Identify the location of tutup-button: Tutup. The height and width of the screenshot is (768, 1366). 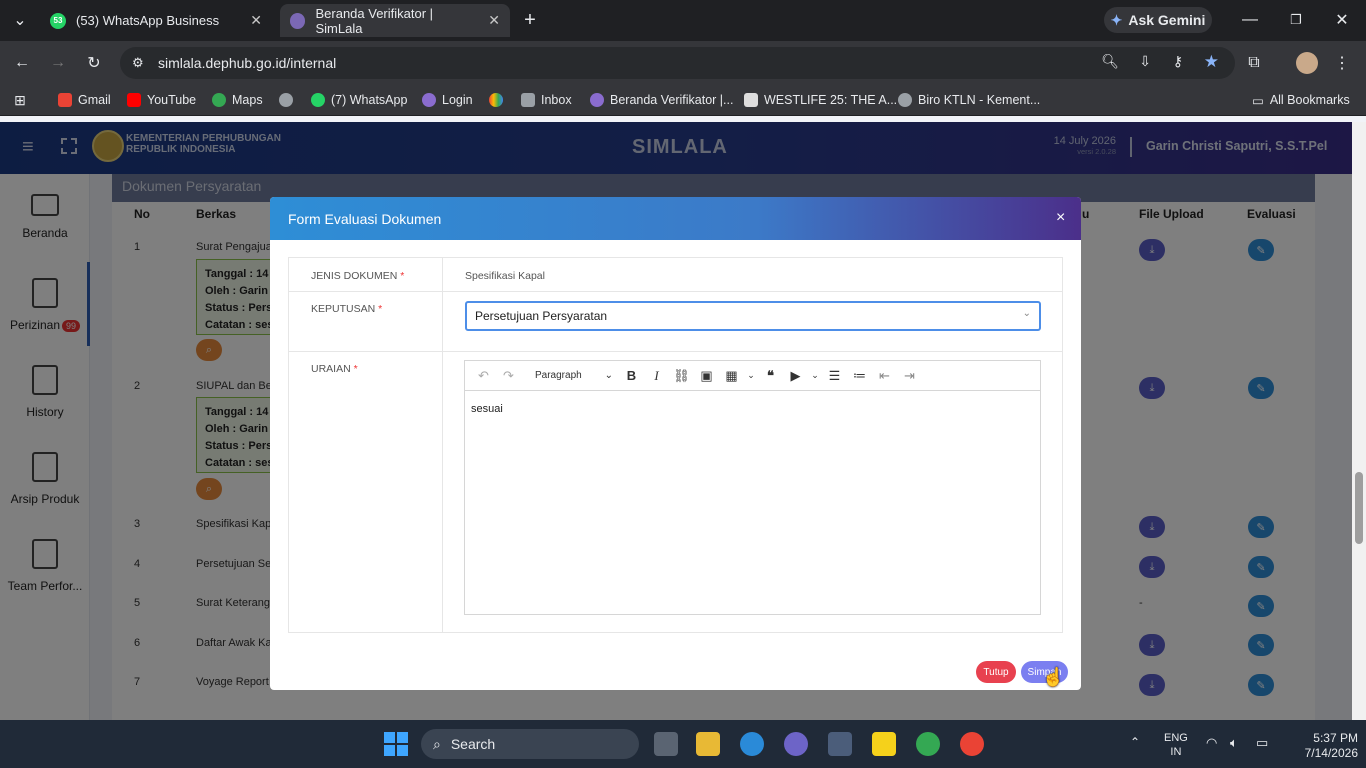
(996, 672).